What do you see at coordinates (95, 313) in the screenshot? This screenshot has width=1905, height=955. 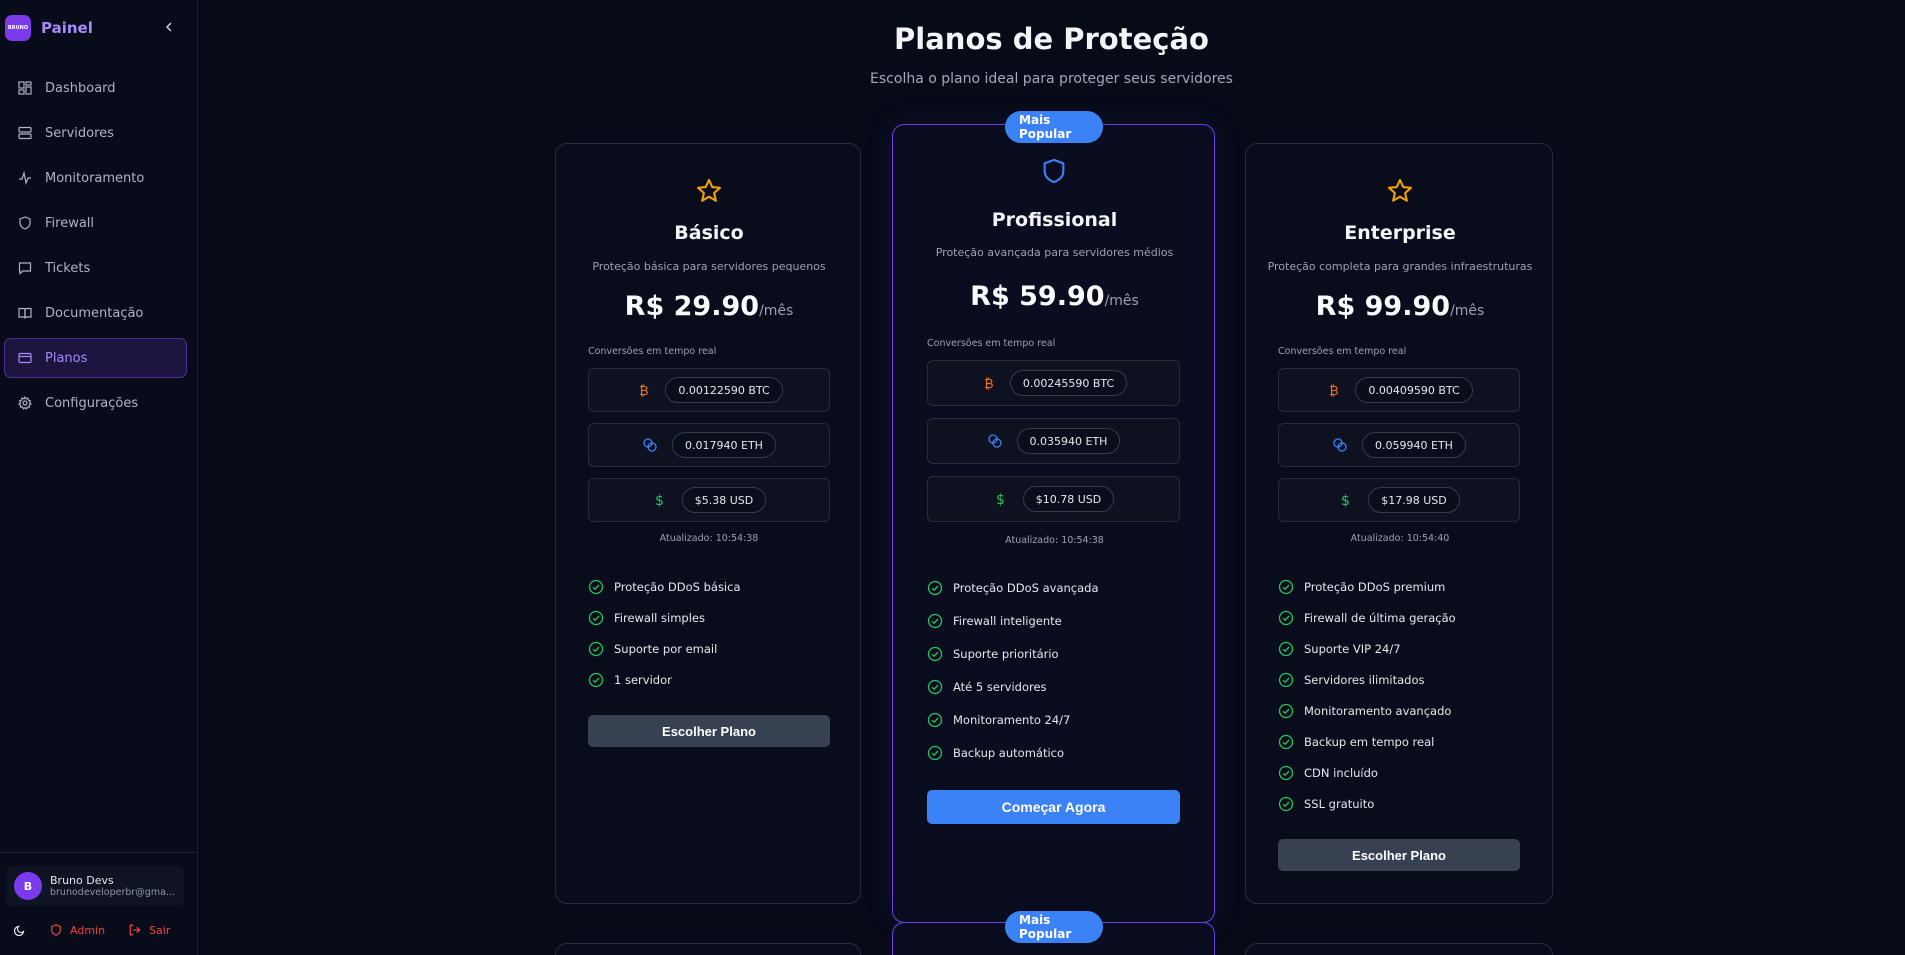 I see `sidebar-item-documentacao: Documentação` at bounding box center [95, 313].